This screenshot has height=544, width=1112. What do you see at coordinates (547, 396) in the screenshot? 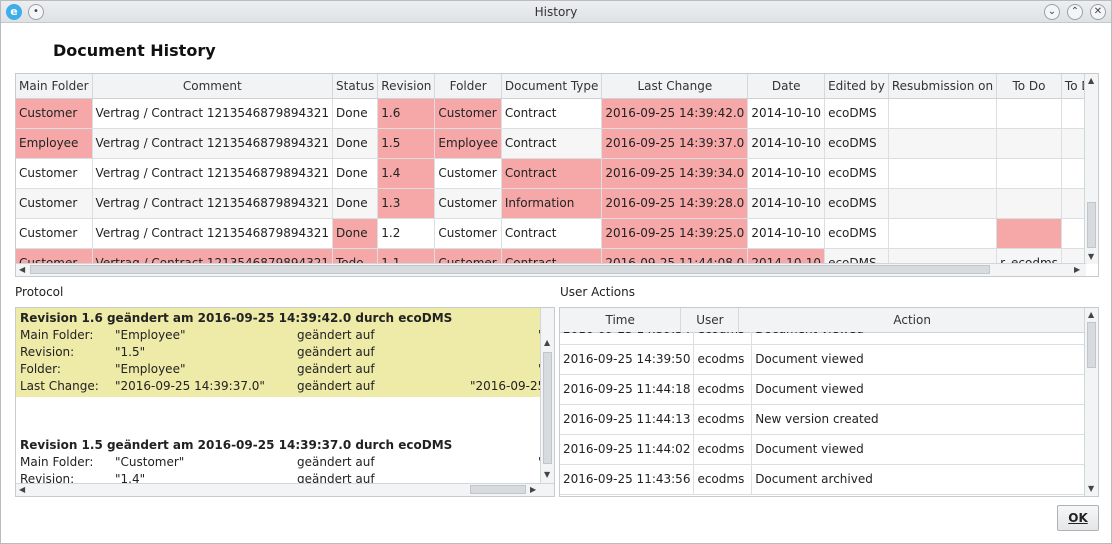
I see `protocol-vertical-scrollbar: ▲ ▼` at bounding box center [547, 396].